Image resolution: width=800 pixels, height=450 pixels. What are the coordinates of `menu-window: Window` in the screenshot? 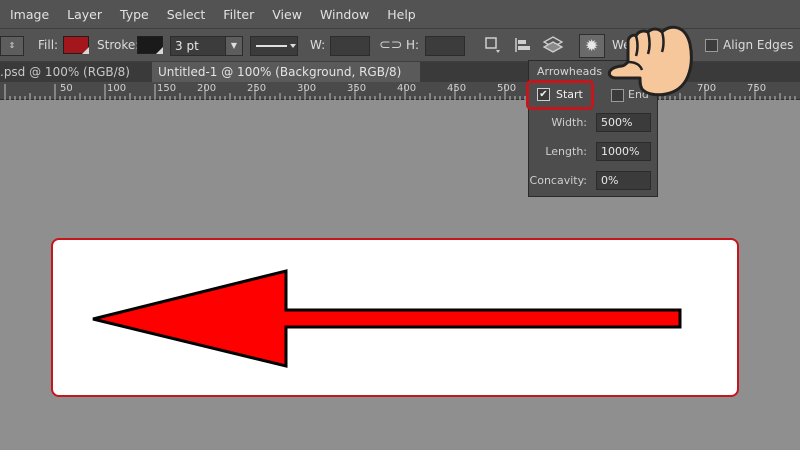 It's located at (344, 14).